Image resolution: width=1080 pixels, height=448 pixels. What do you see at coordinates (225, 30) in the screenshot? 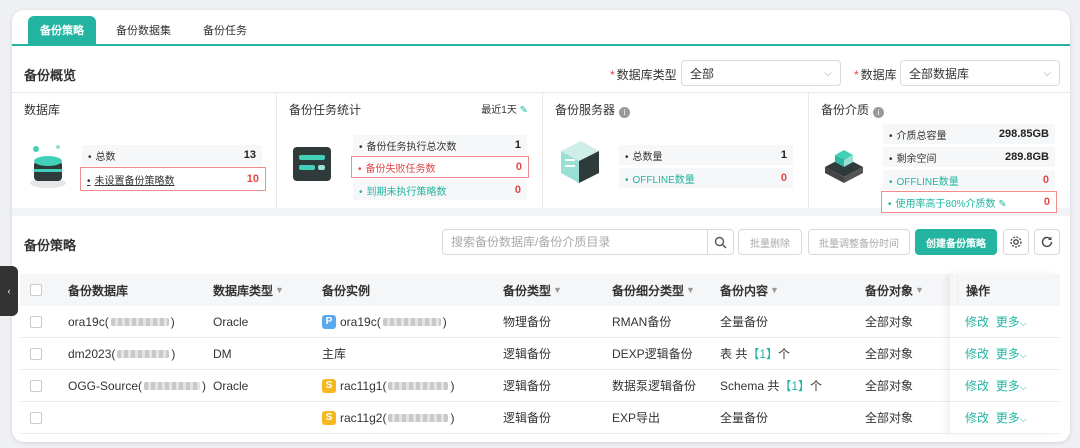
I see `tab-backup-task: 备份任务` at bounding box center [225, 30].